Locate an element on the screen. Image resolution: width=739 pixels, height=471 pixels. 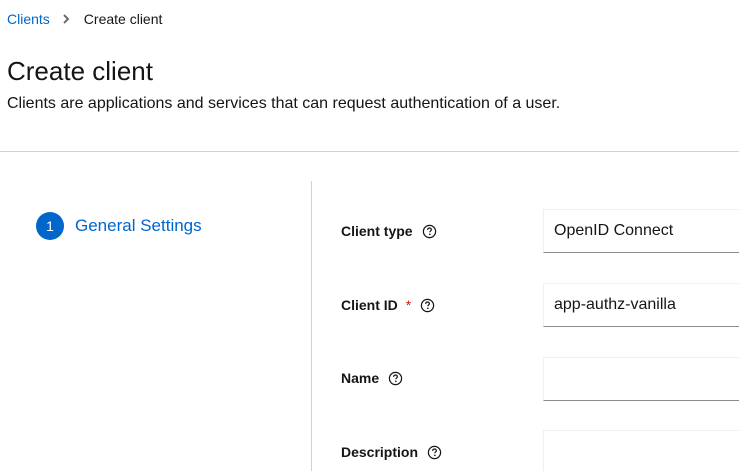
step-number-badge: 1 is located at coordinates (50, 226).